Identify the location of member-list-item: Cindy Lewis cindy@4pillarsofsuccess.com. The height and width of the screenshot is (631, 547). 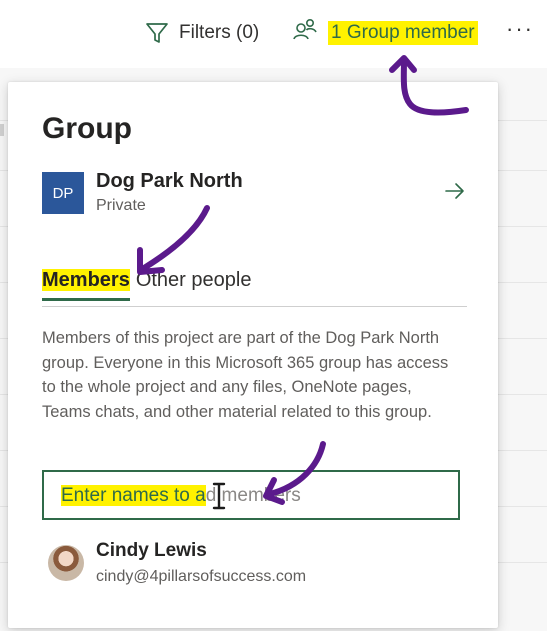
(253, 566).